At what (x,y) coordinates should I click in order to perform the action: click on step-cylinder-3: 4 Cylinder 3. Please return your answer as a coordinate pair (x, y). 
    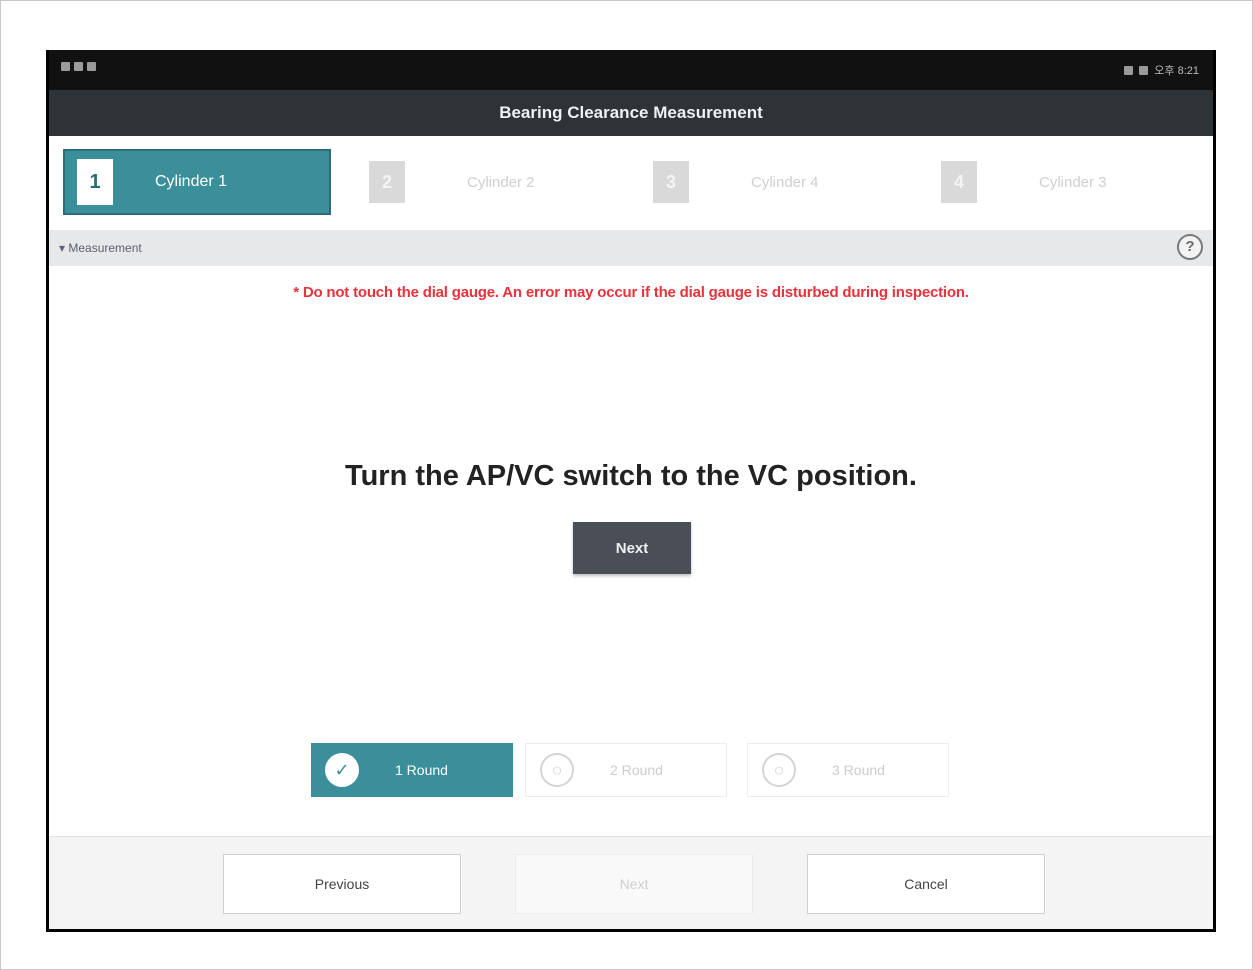
    Looking at the image, I should click on (1024, 182).